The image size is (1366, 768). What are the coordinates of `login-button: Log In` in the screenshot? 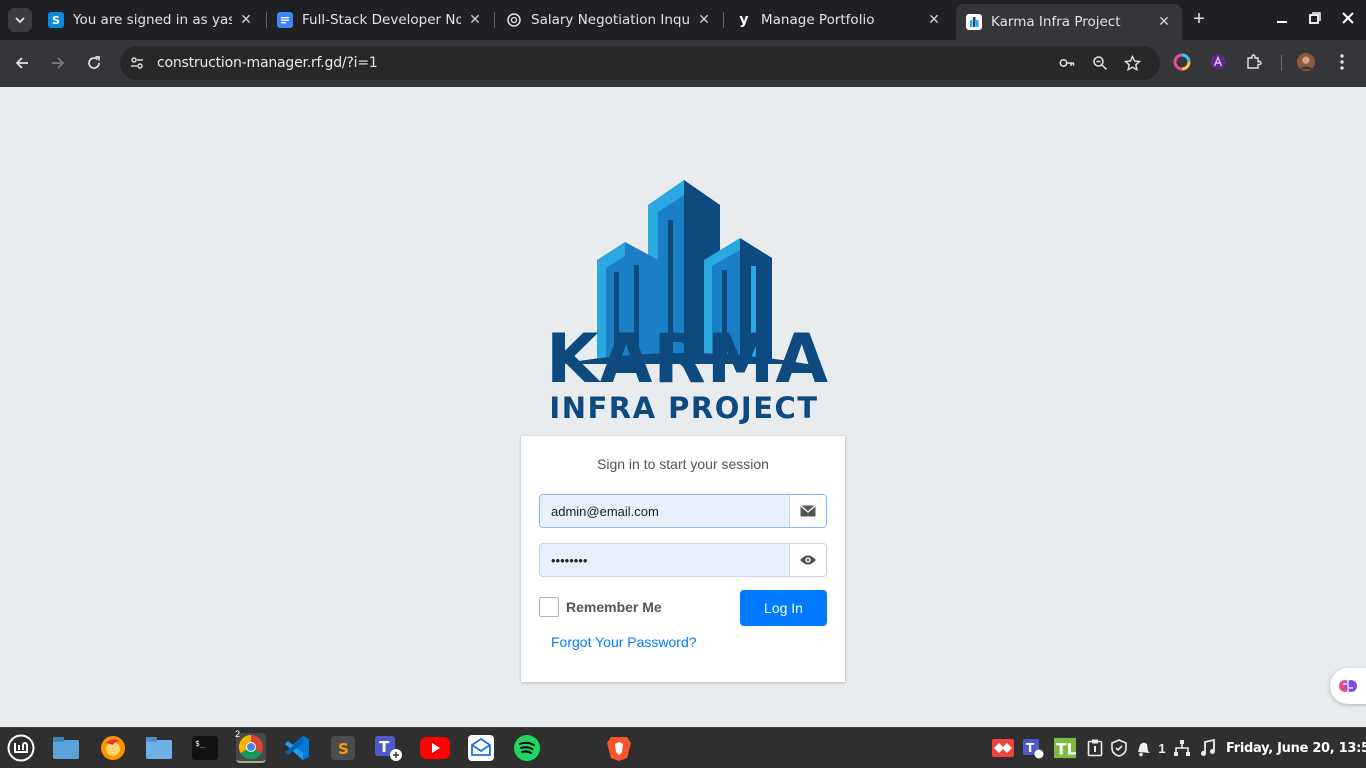 It's located at (783, 608).